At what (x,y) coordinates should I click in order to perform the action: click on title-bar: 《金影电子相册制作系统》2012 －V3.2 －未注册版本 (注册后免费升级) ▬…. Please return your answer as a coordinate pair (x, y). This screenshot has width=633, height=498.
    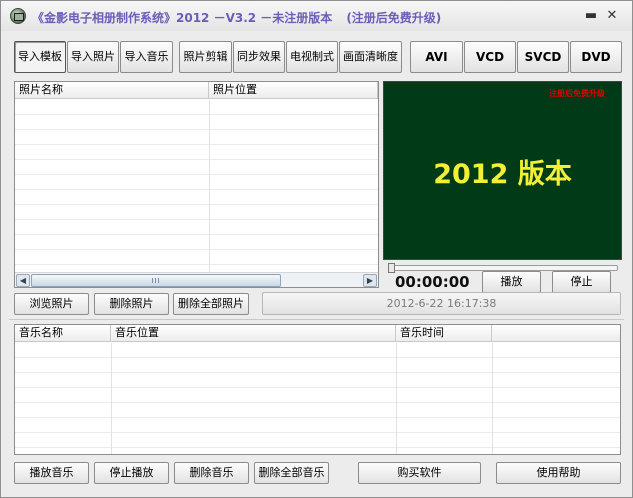
    Looking at the image, I should click on (316, 16).